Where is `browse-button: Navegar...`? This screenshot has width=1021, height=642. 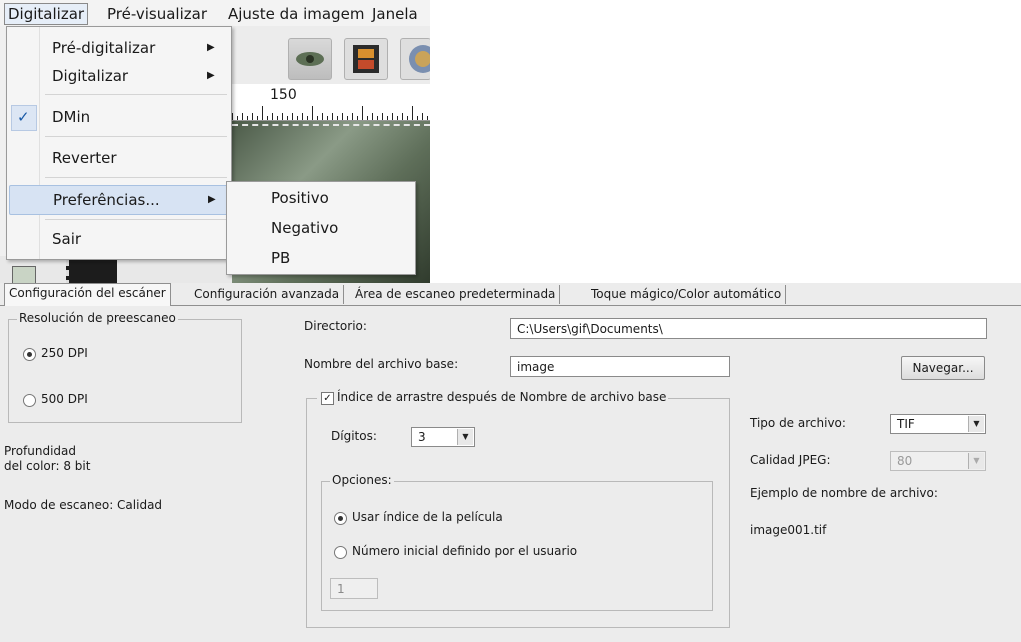
browse-button: Navegar... is located at coordinates (943, 368).